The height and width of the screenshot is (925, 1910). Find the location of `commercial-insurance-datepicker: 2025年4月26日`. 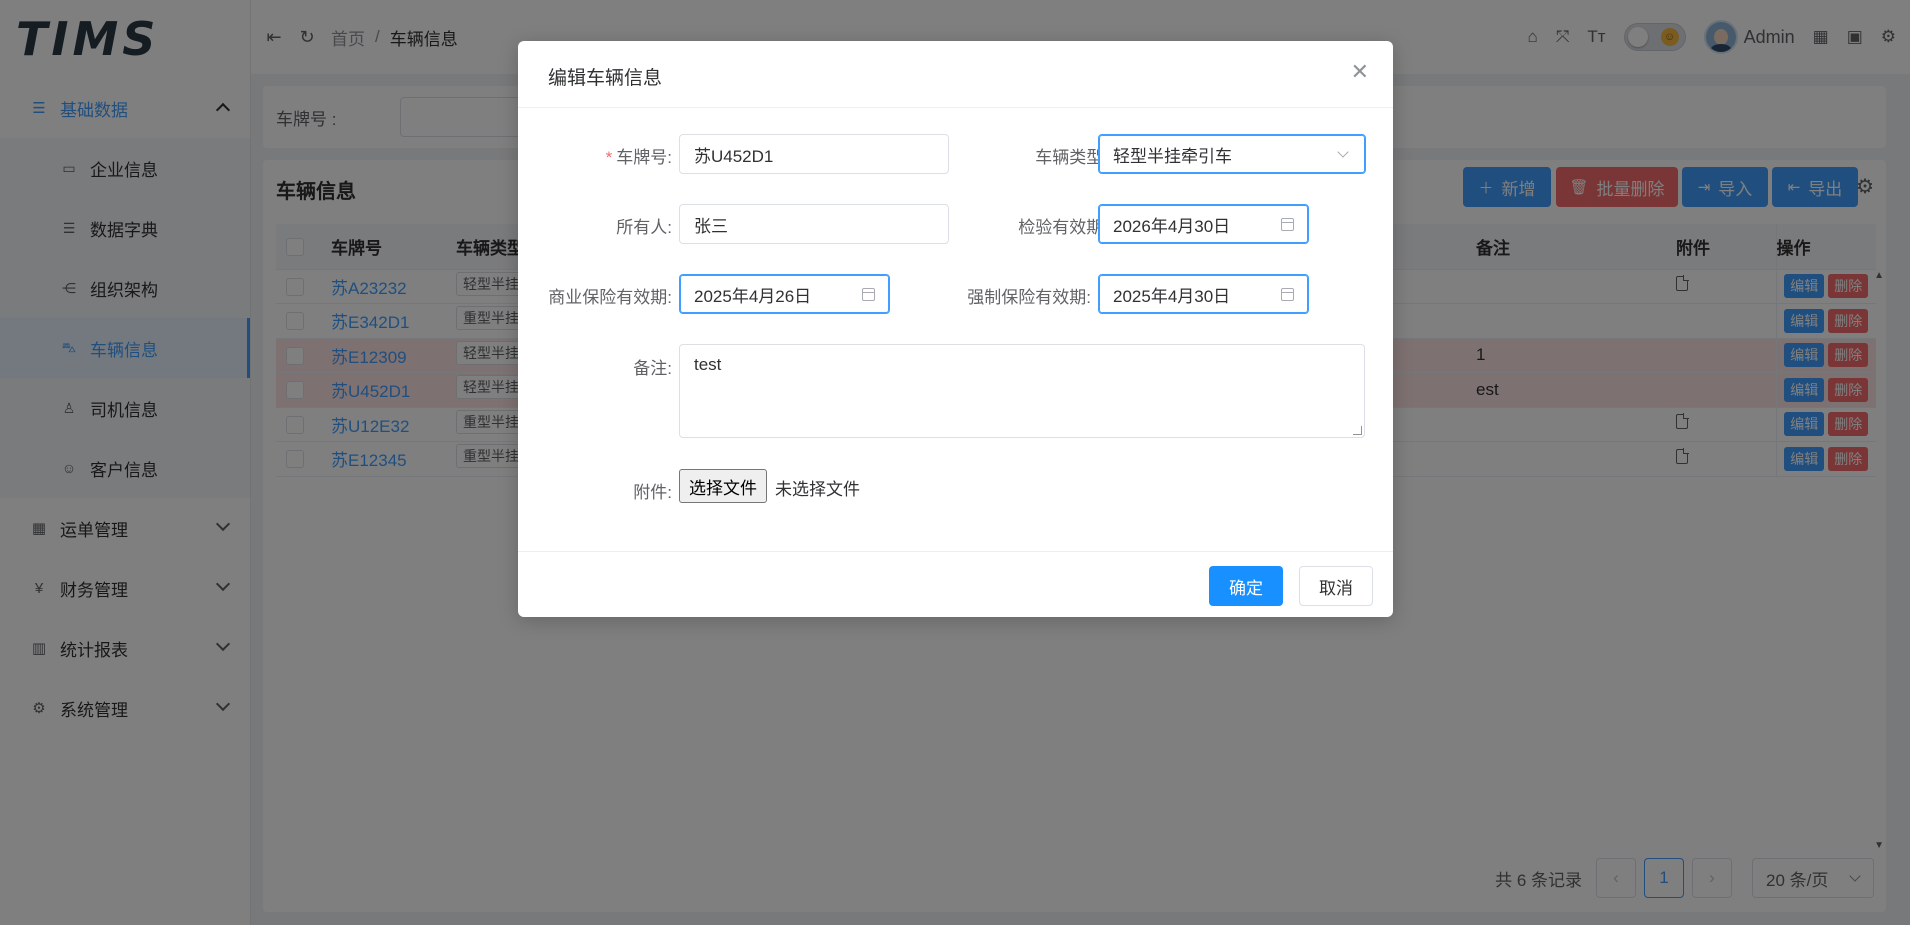

commercial-insurance-datepicker: 2025年4月26日 is located at coordinates (784, 294).